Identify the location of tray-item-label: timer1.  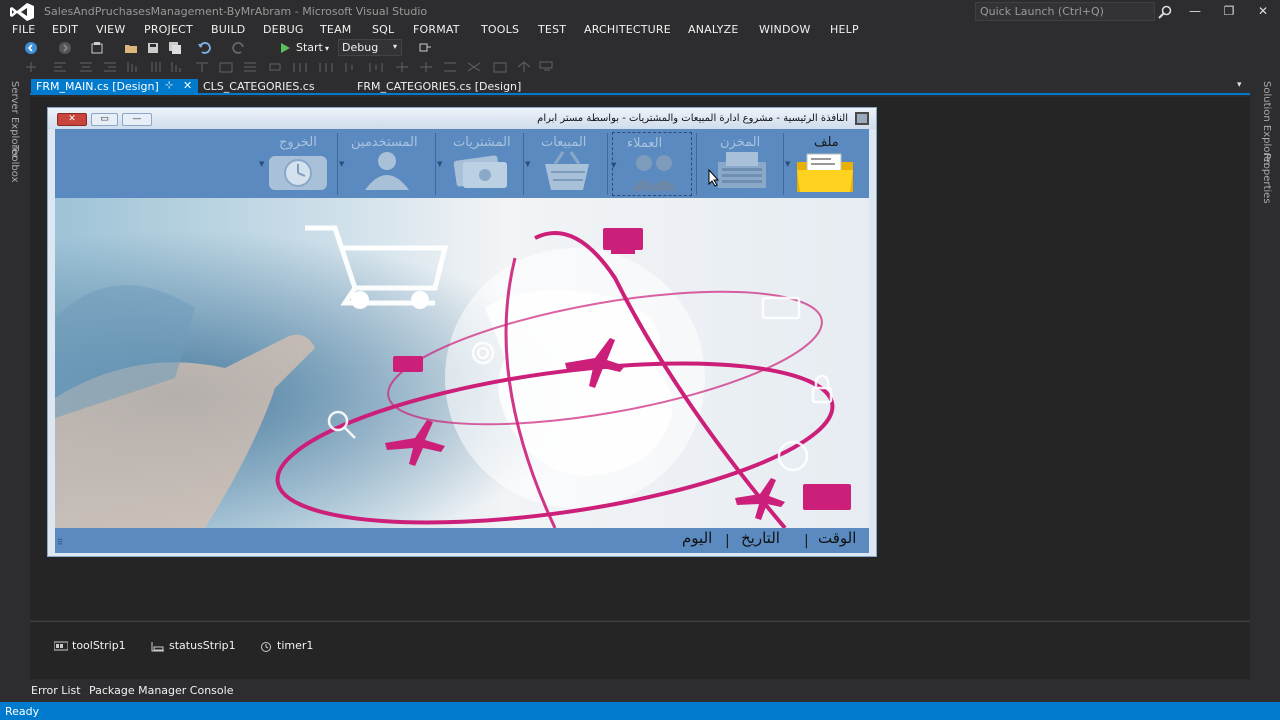
(295, 645).